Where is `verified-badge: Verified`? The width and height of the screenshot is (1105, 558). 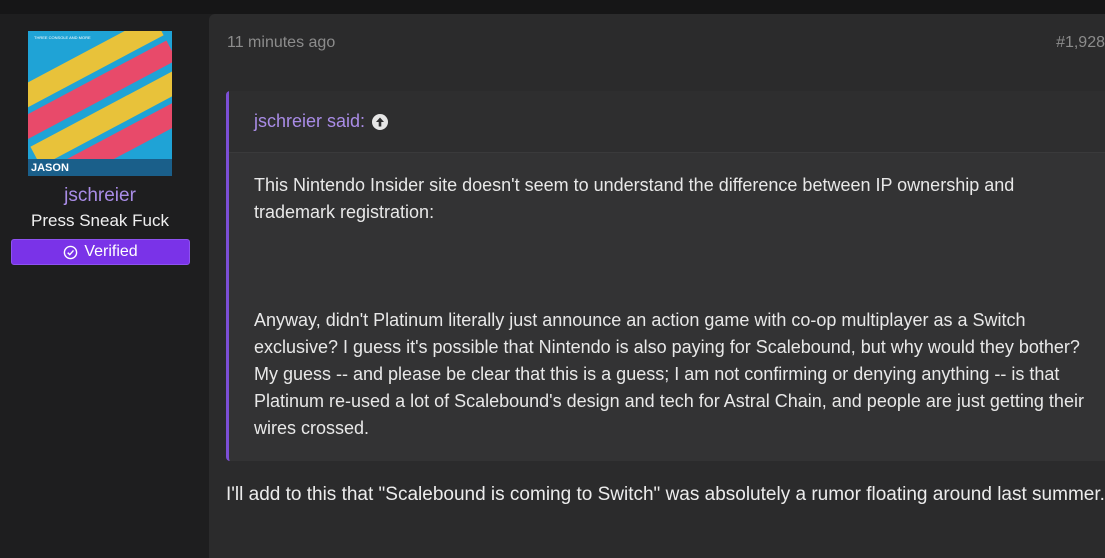
verified-badge: Verified is located at coordinates (100, 252).